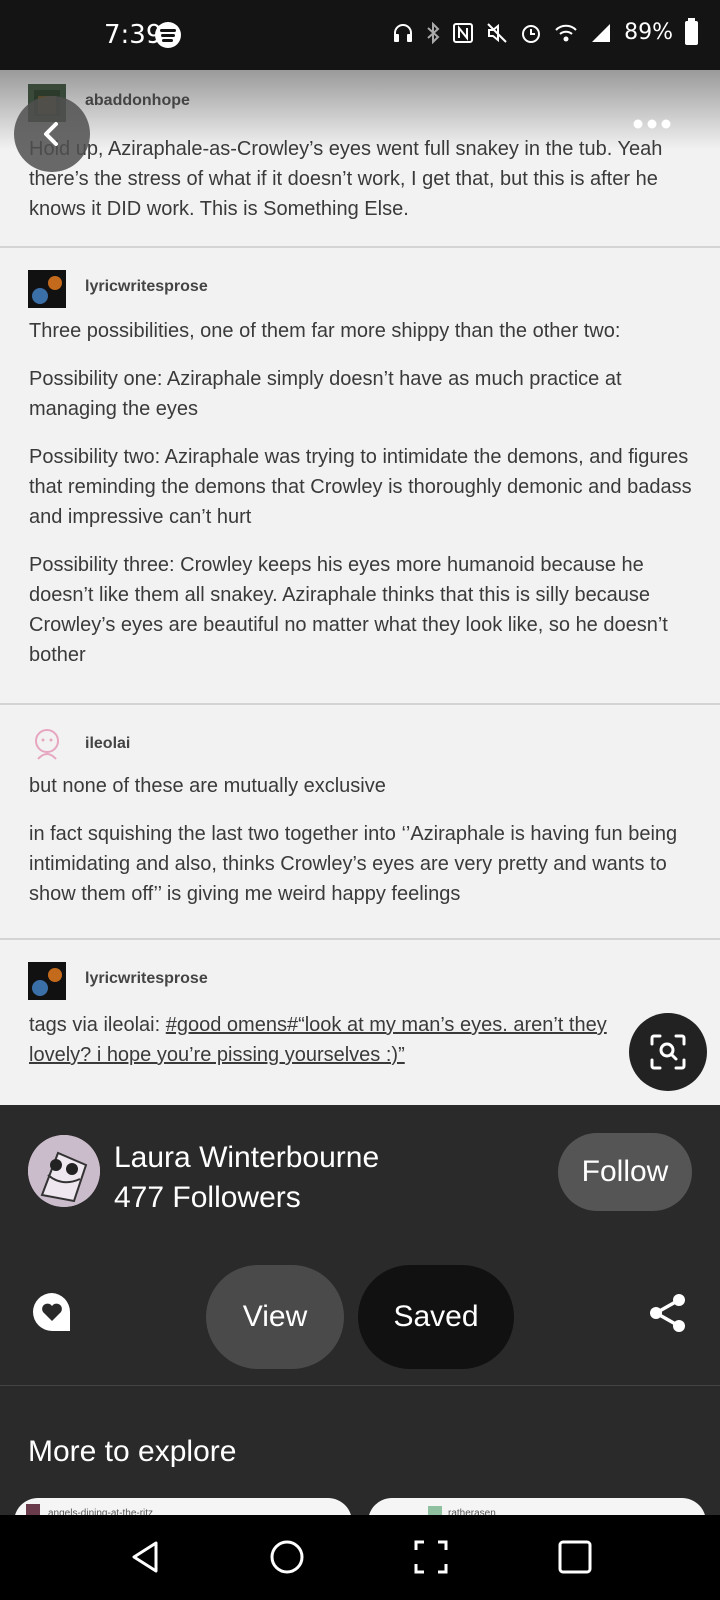 This screenshot has width=720, height=1600. Describe the element at coordinates (168, 35) in the screenshot. I see `spotify-icon` at that location.